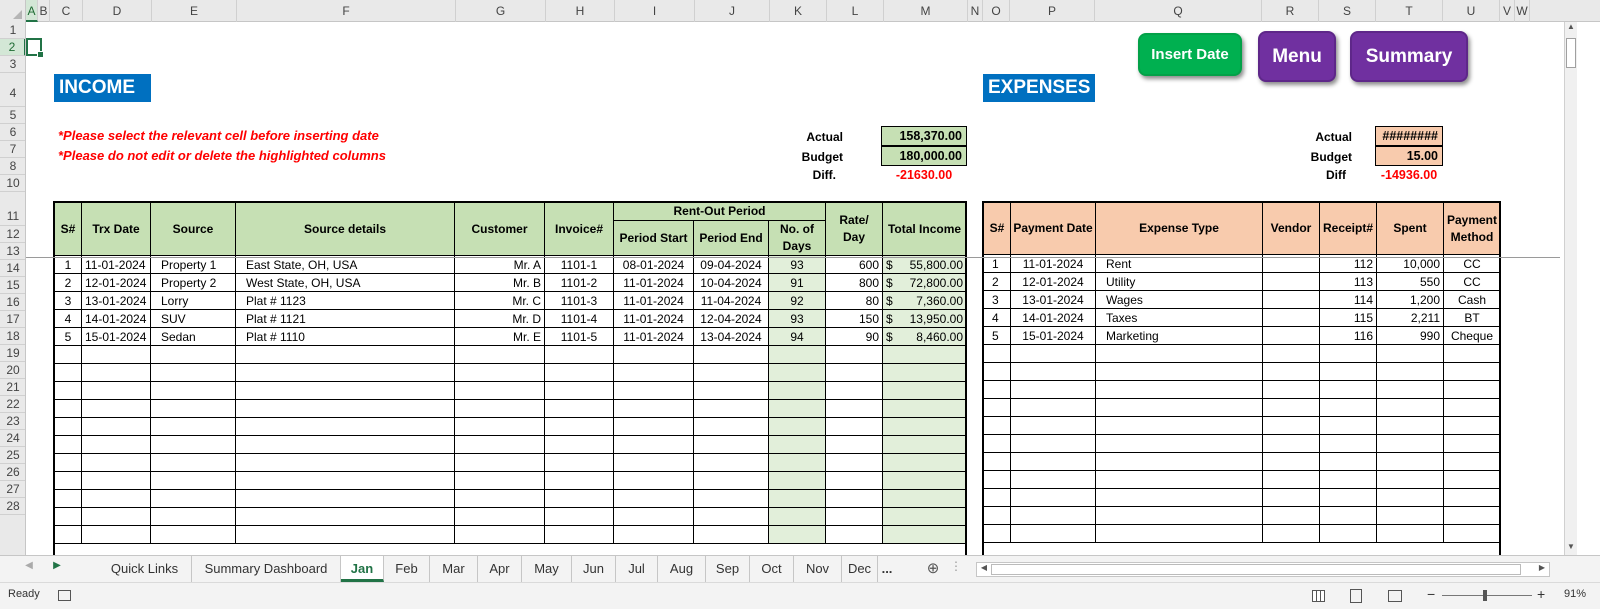 Image resolution: width=1600 pixels, height=609 pixels. What do you see at coordinates (44, 11) in the screenshot?
I see `column-header-b: B` at bounding box center [44, 11].